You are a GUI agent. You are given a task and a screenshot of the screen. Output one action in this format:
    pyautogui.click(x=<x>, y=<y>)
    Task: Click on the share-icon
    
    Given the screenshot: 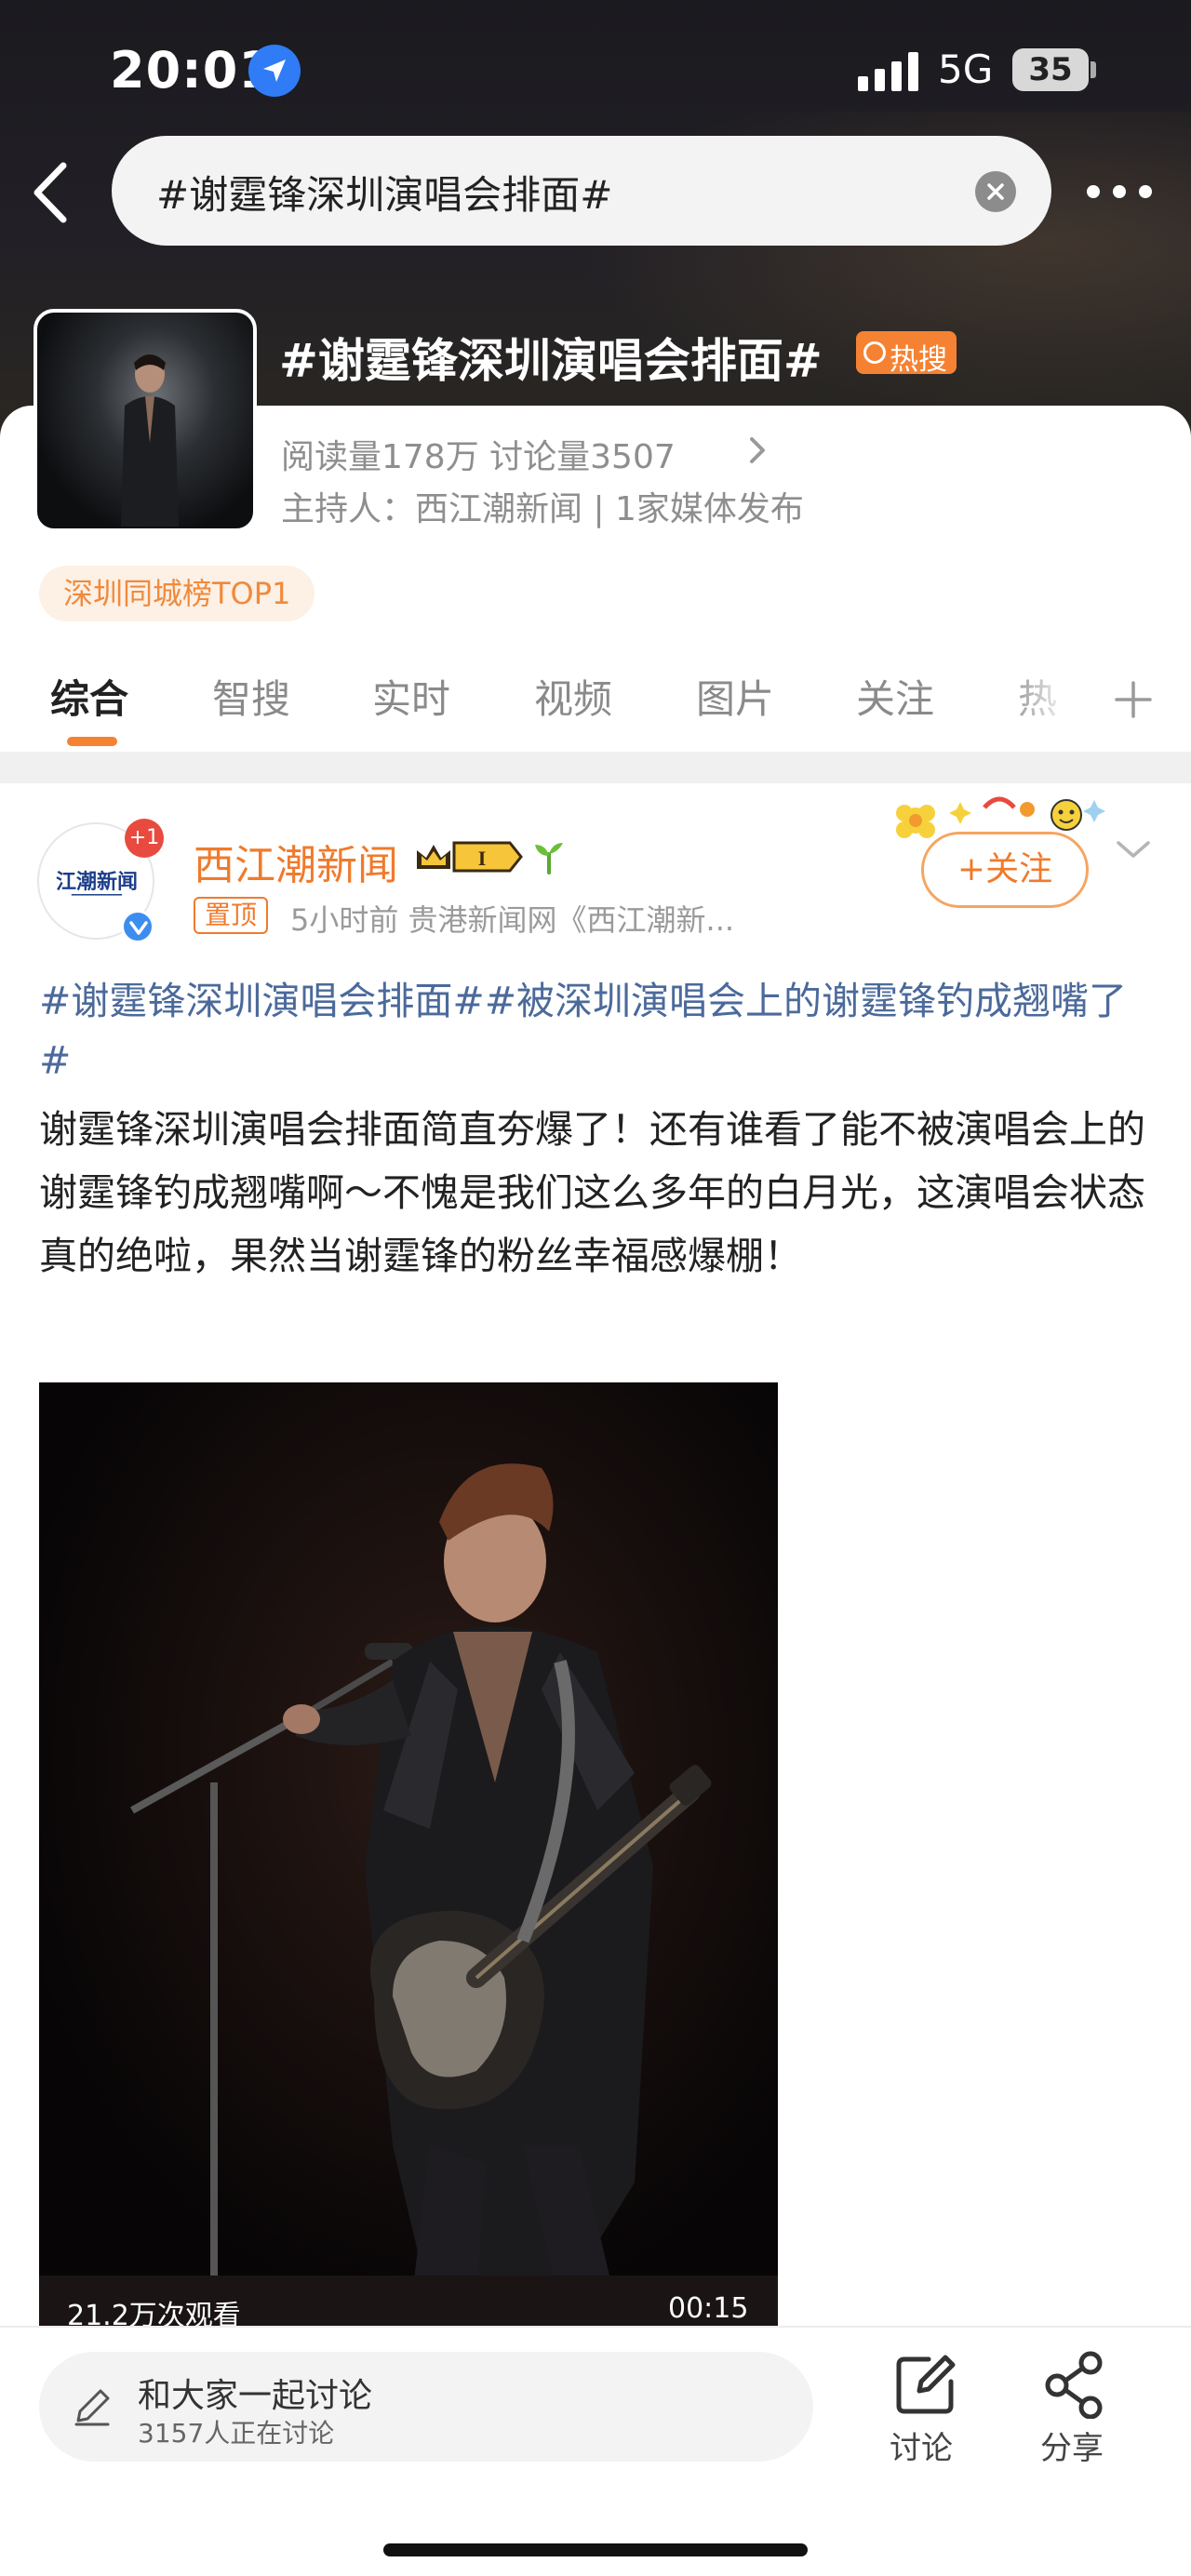 What is the action you would take?
    pyautogui.click(x=1074, y=2384)
    